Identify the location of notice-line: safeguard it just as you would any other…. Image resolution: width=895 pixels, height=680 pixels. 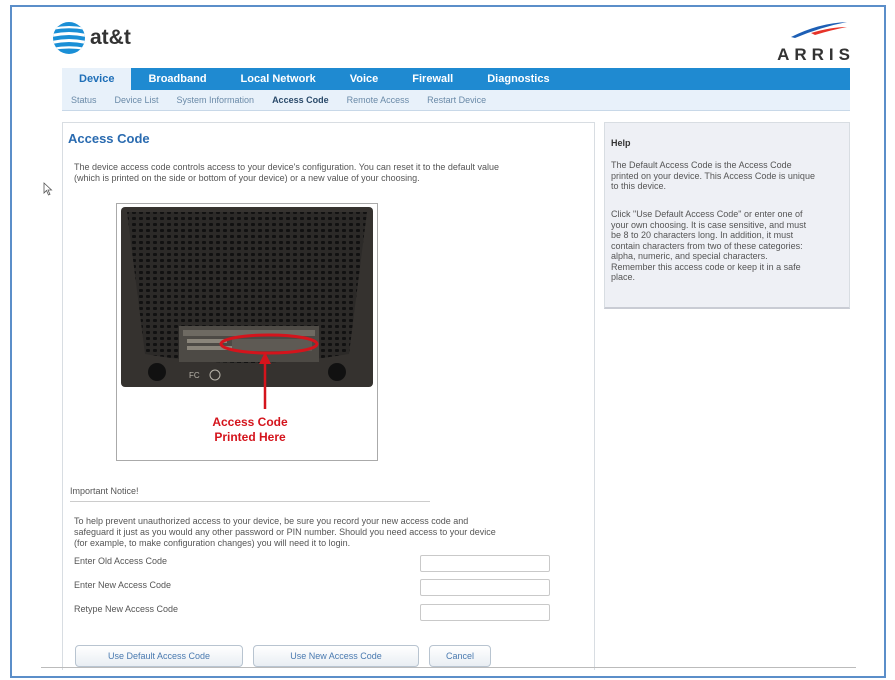
(285, 532).